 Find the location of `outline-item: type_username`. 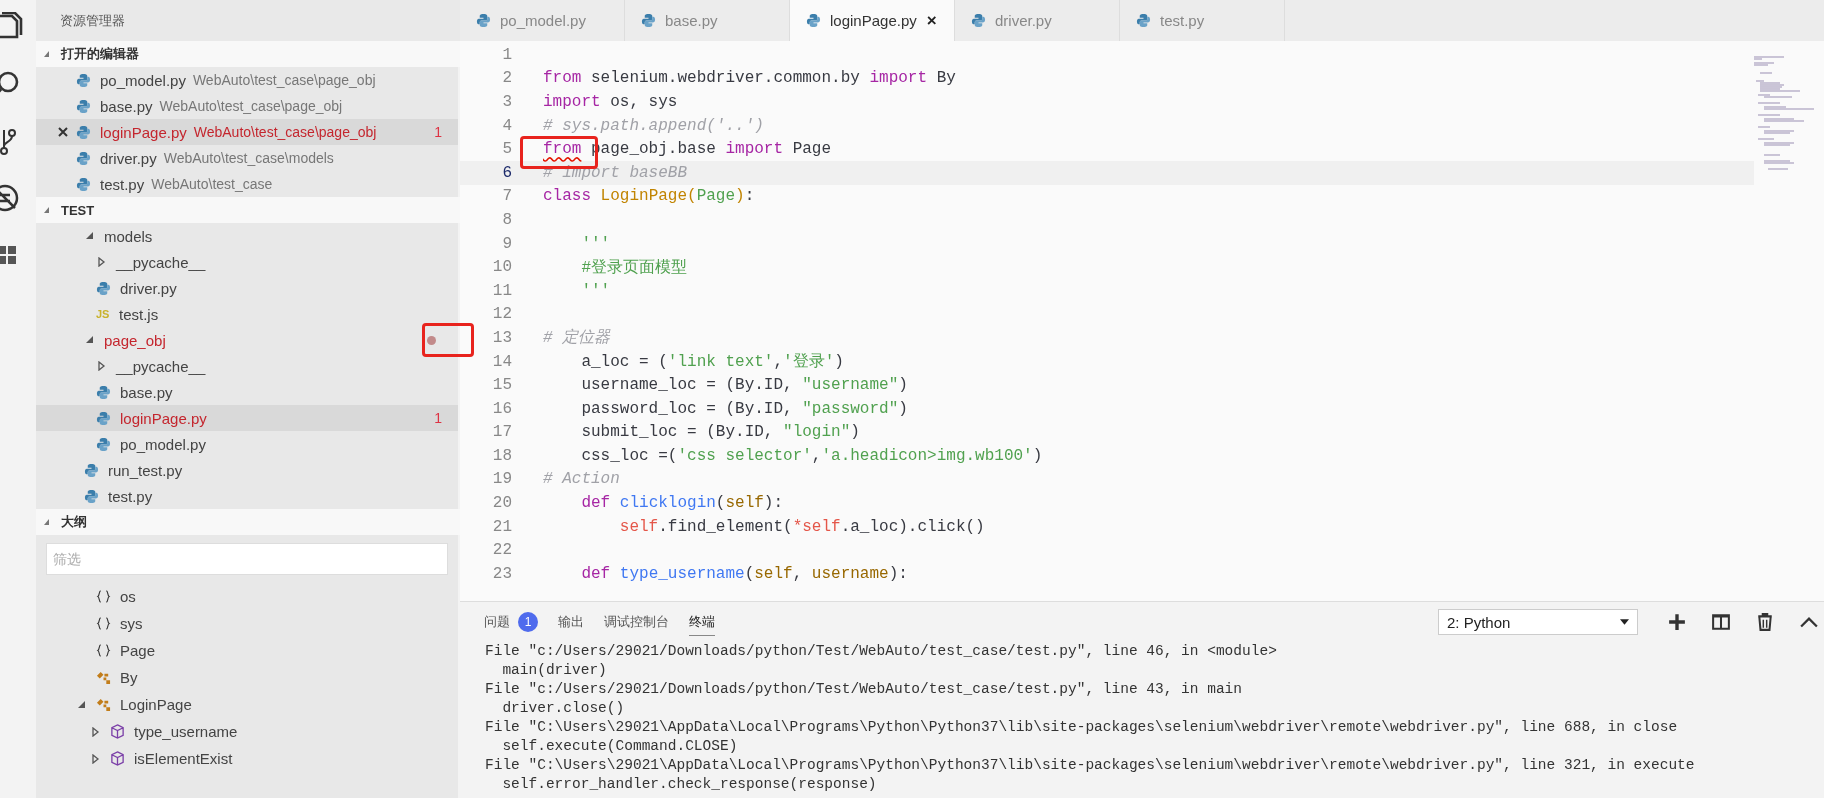

outline-item: type_username is located at coordinates (247, 731).